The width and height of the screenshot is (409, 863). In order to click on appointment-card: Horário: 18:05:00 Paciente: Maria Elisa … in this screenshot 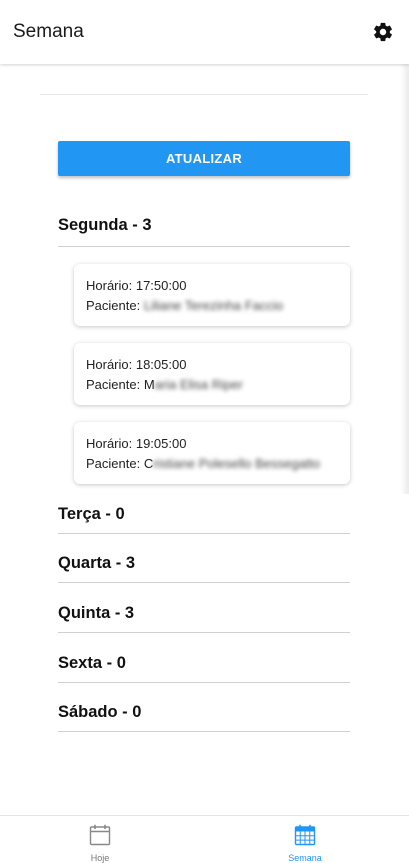, I will do `click(212, 374)`.